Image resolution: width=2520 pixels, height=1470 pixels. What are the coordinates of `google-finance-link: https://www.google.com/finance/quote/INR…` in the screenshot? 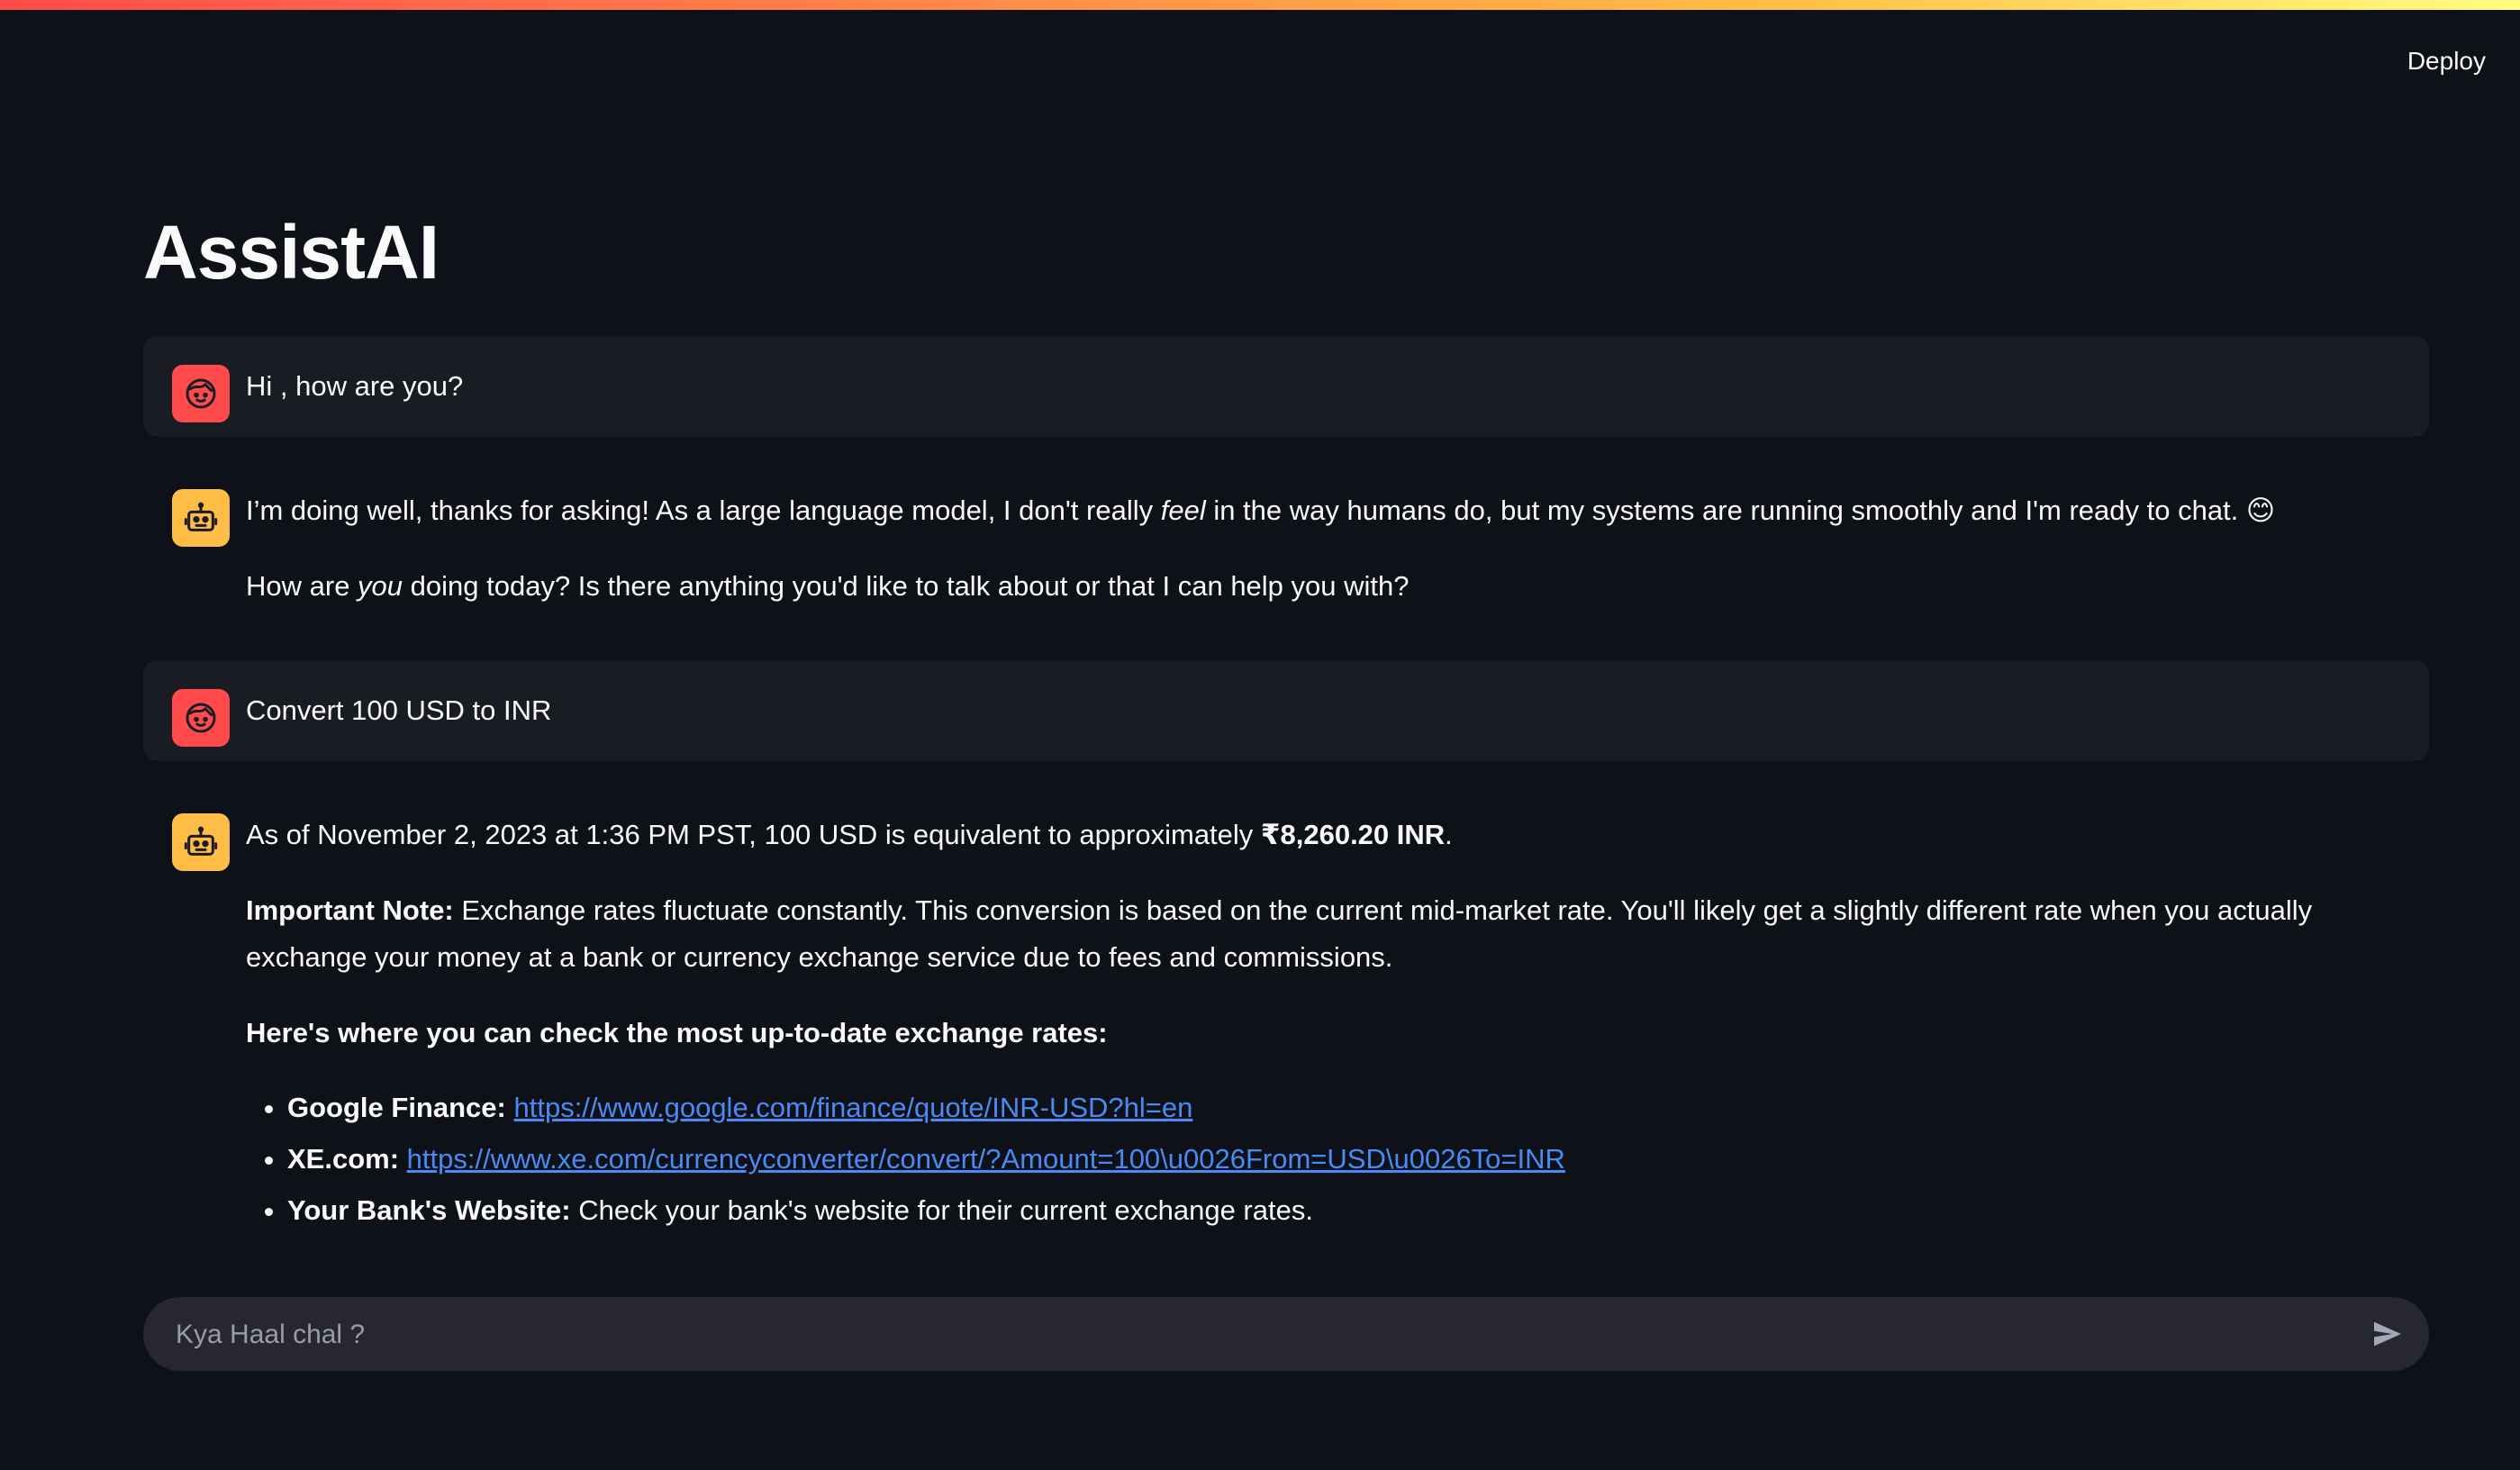 It's located at (852, 1107).